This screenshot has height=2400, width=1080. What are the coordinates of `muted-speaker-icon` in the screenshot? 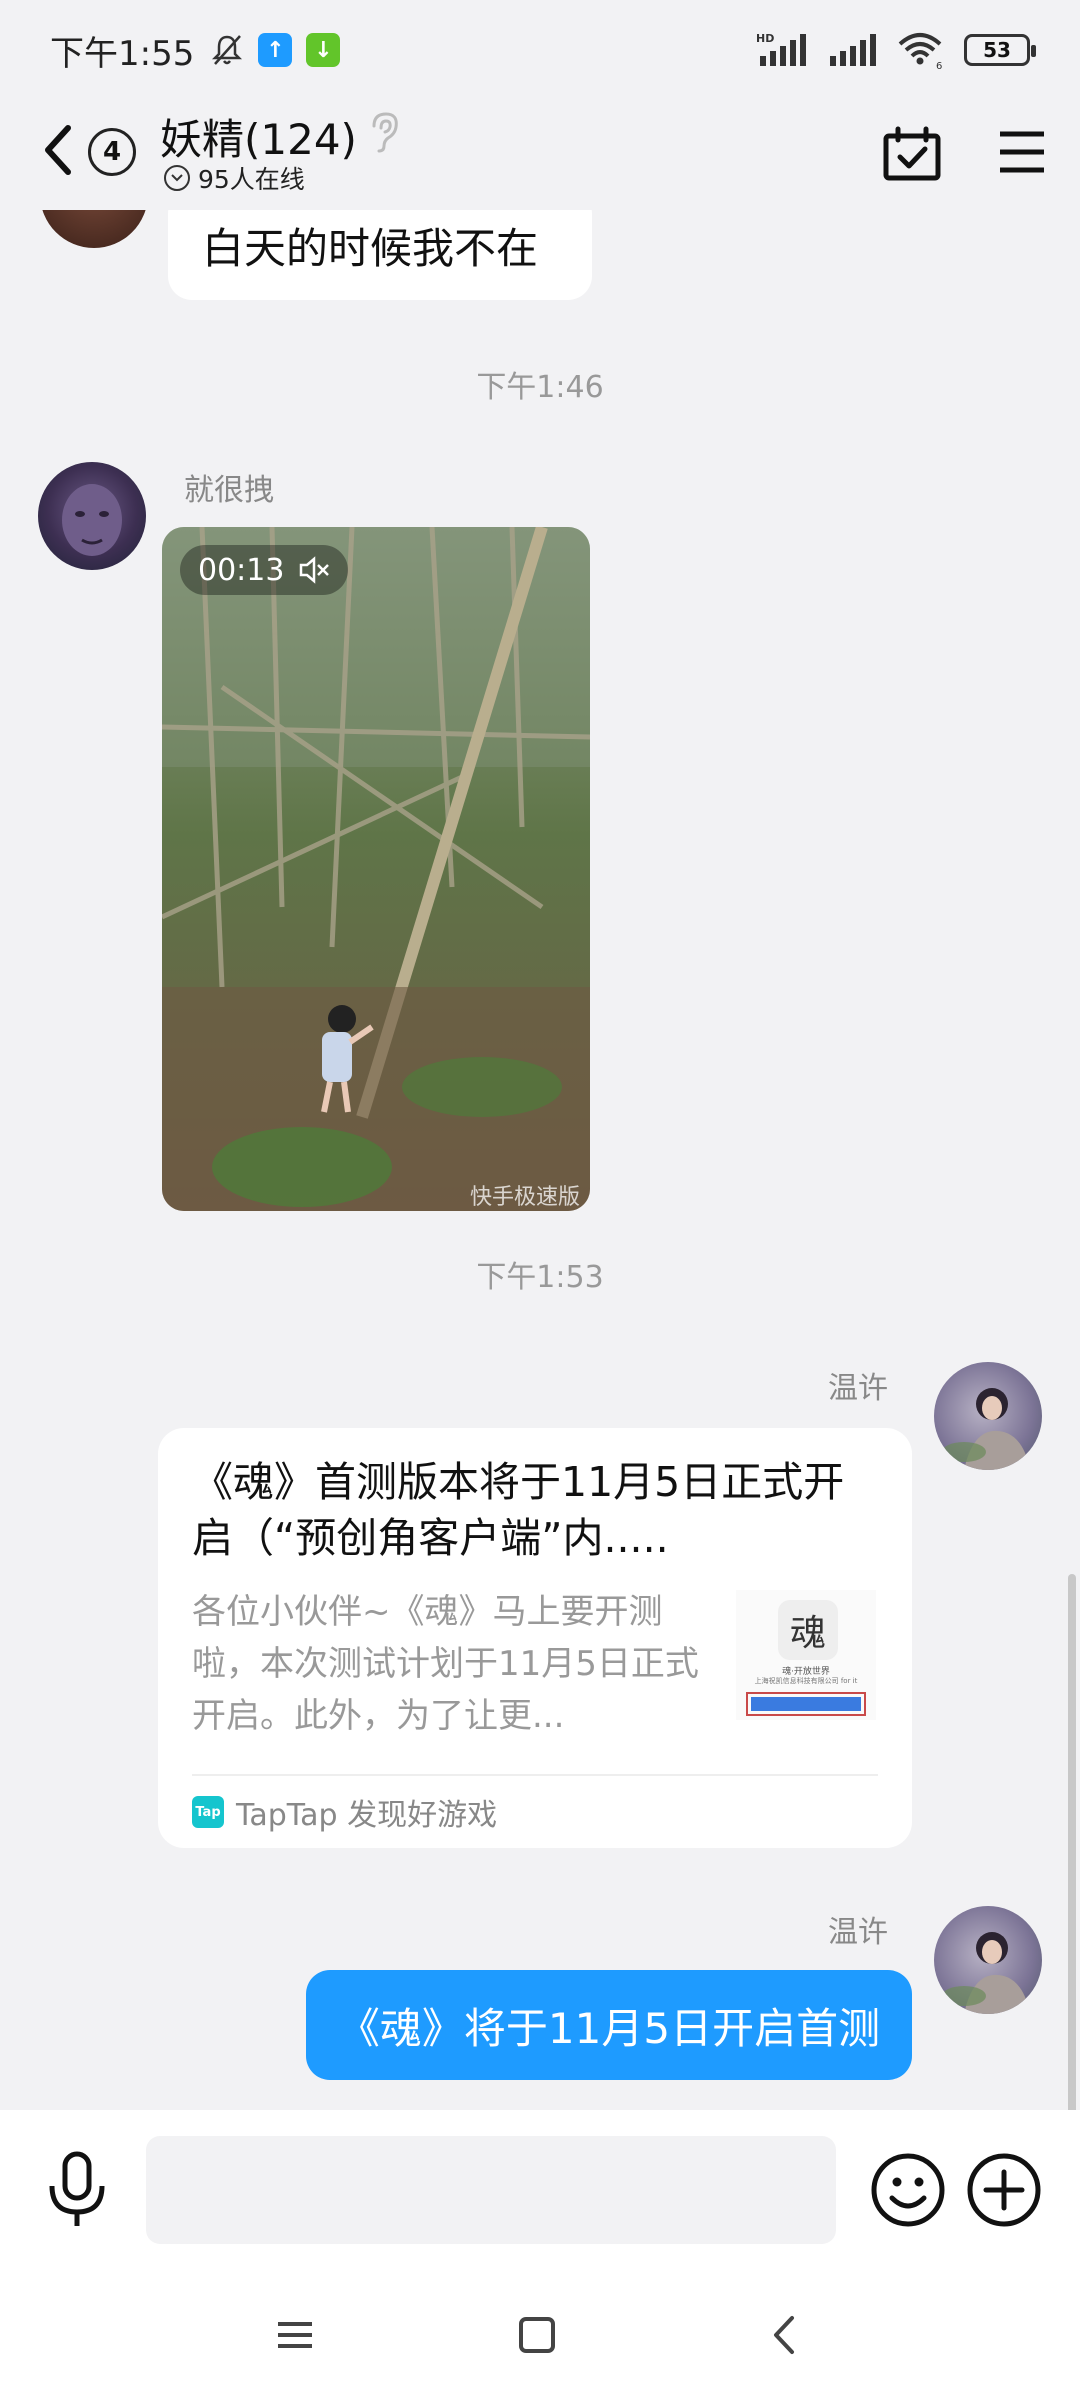 It's located at (315, 570).